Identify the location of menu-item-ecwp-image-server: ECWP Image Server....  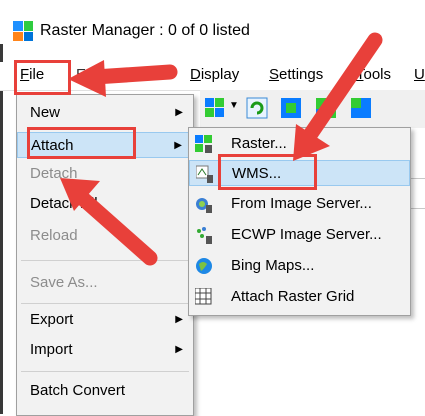
(299, 235).